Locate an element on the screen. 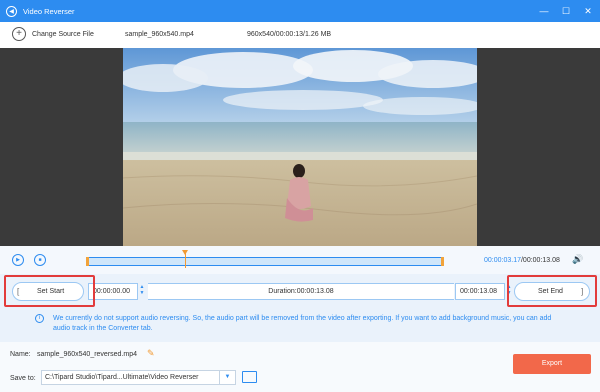  playhead is located at coordinates (185, 260).